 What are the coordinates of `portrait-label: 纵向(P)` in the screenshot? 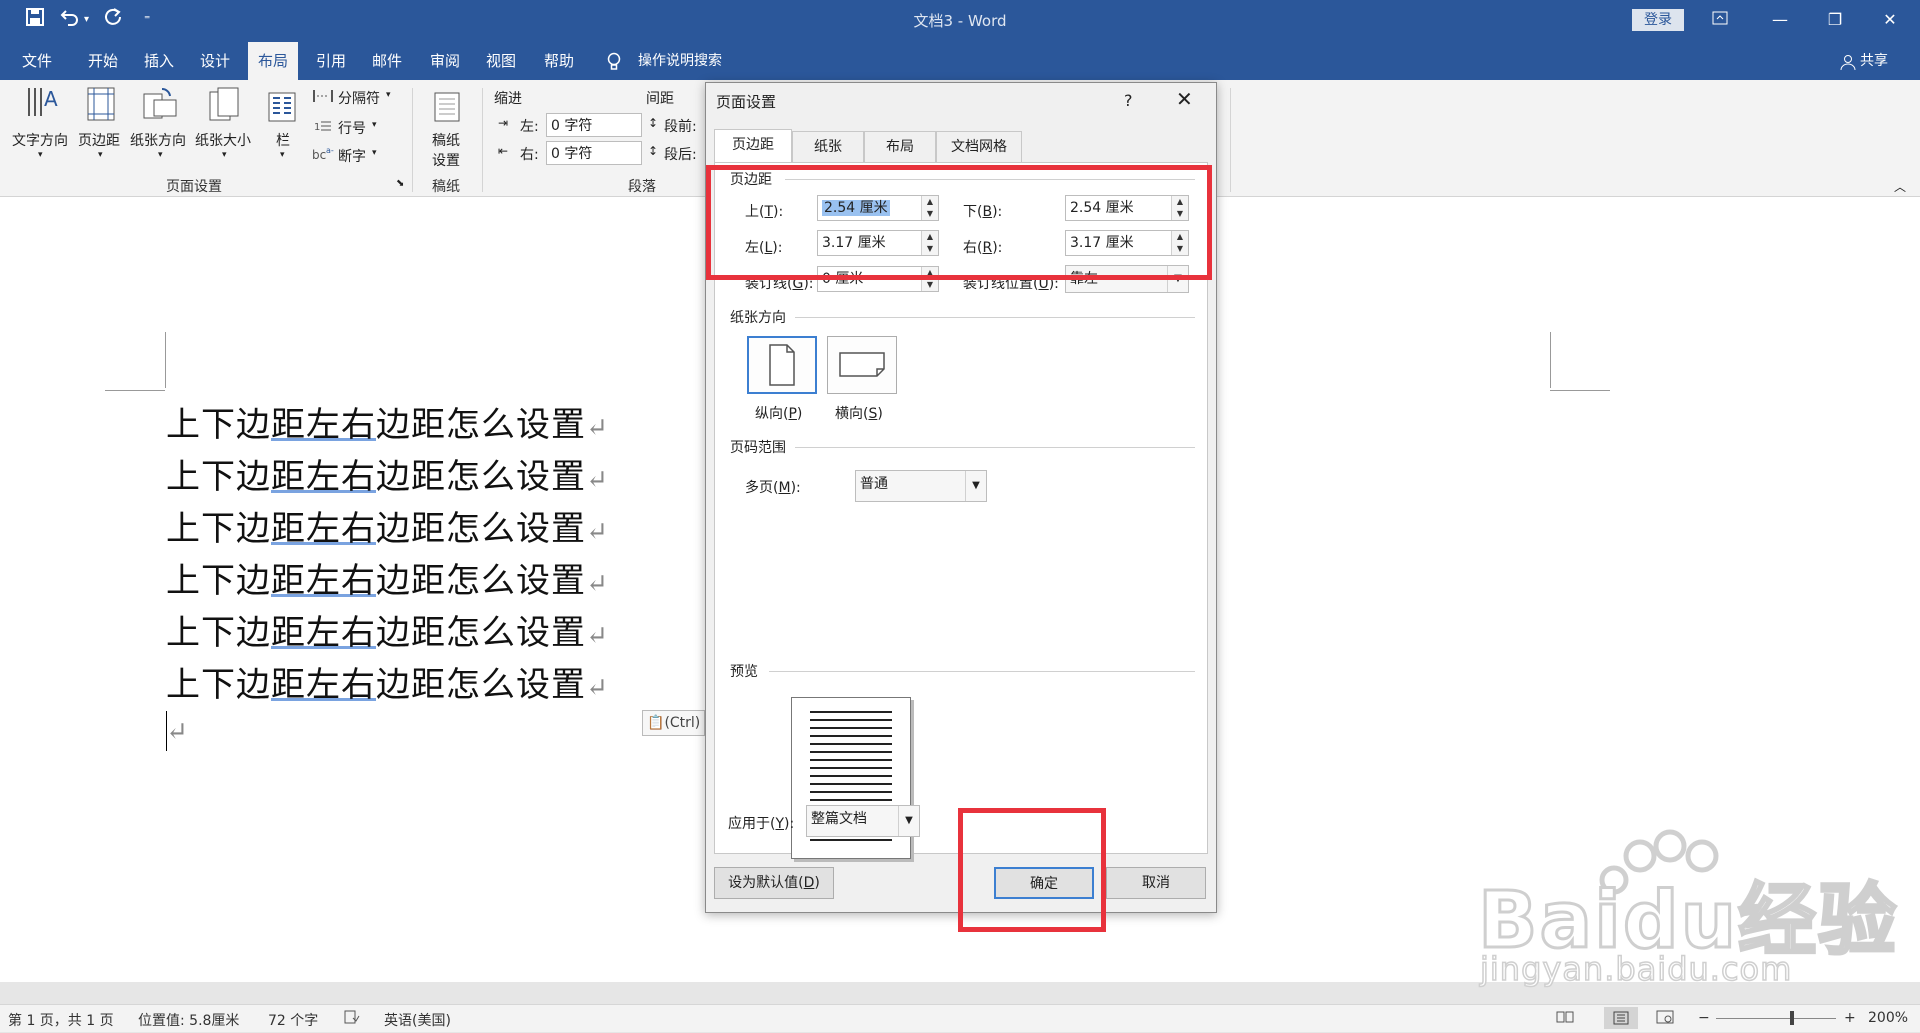 It's located at (778, 413).